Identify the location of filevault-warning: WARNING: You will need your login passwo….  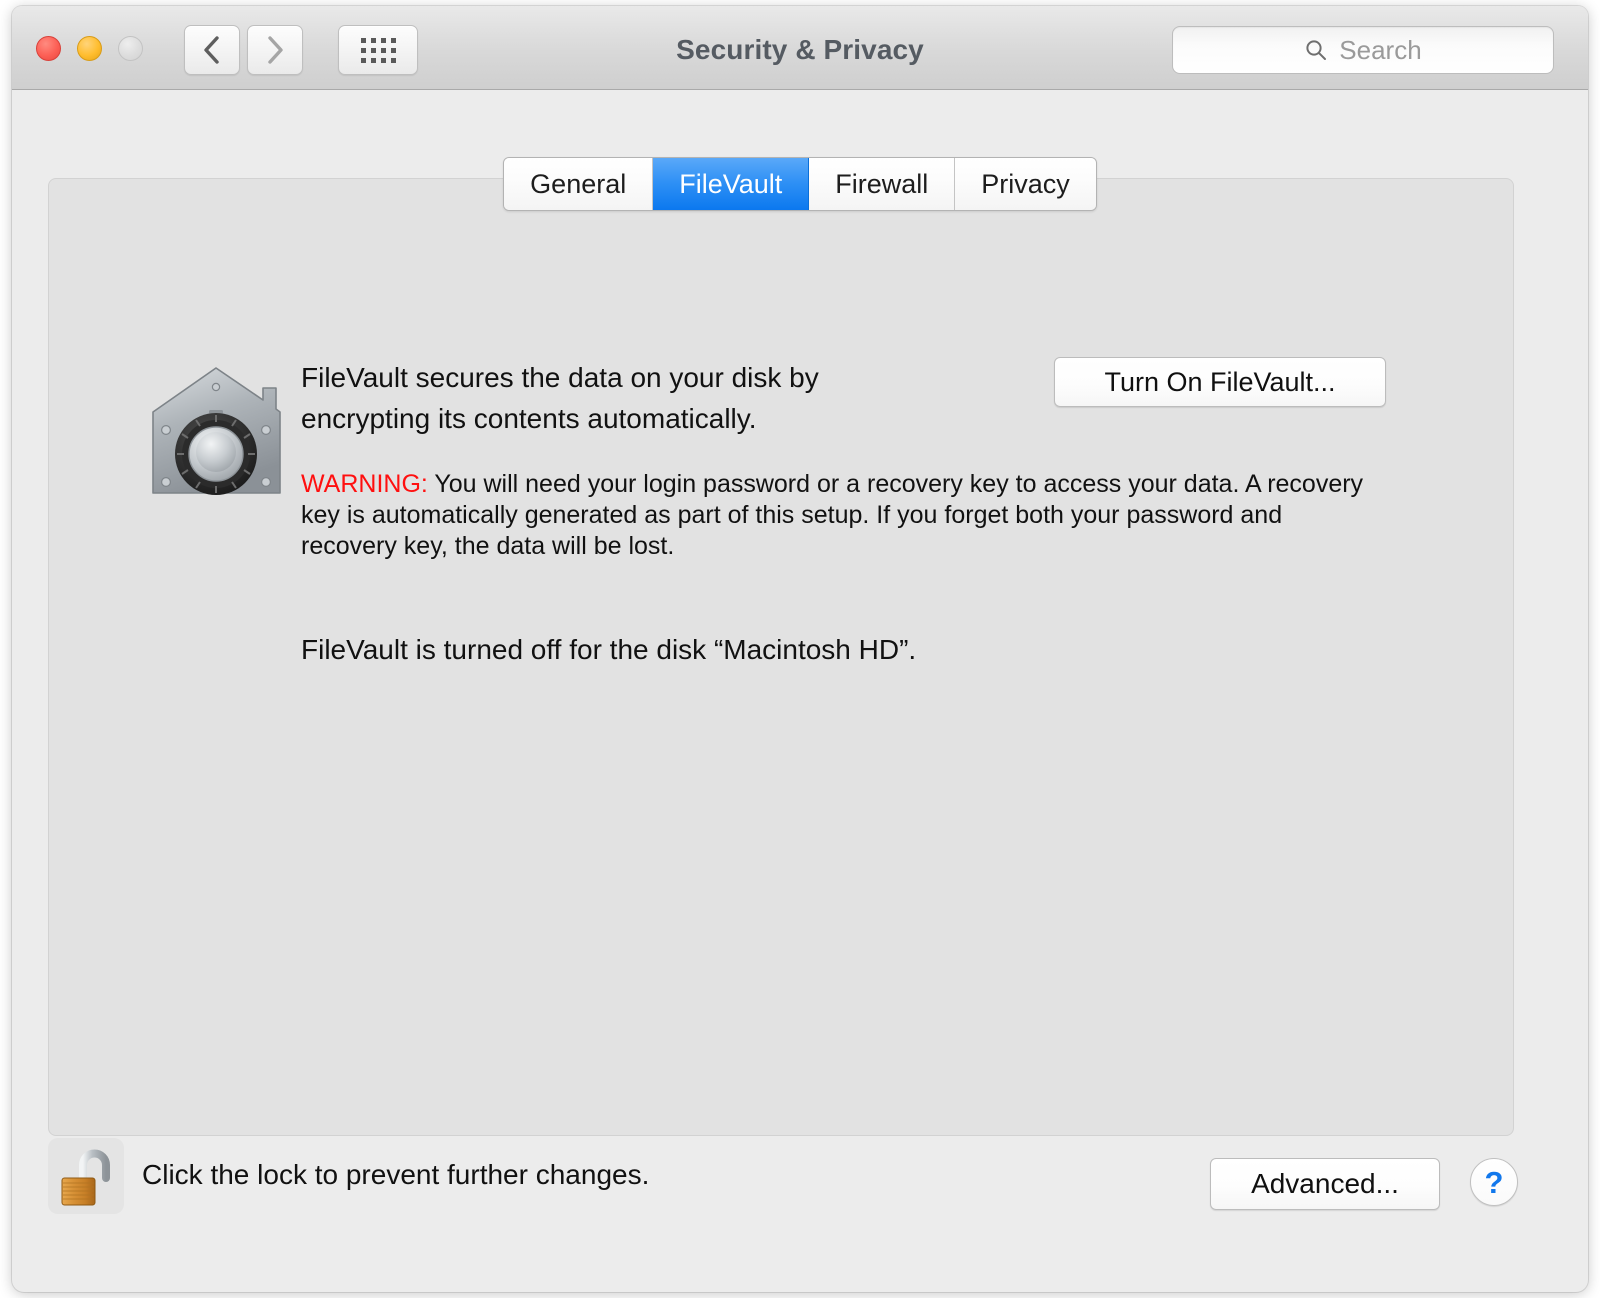
(834, 515).